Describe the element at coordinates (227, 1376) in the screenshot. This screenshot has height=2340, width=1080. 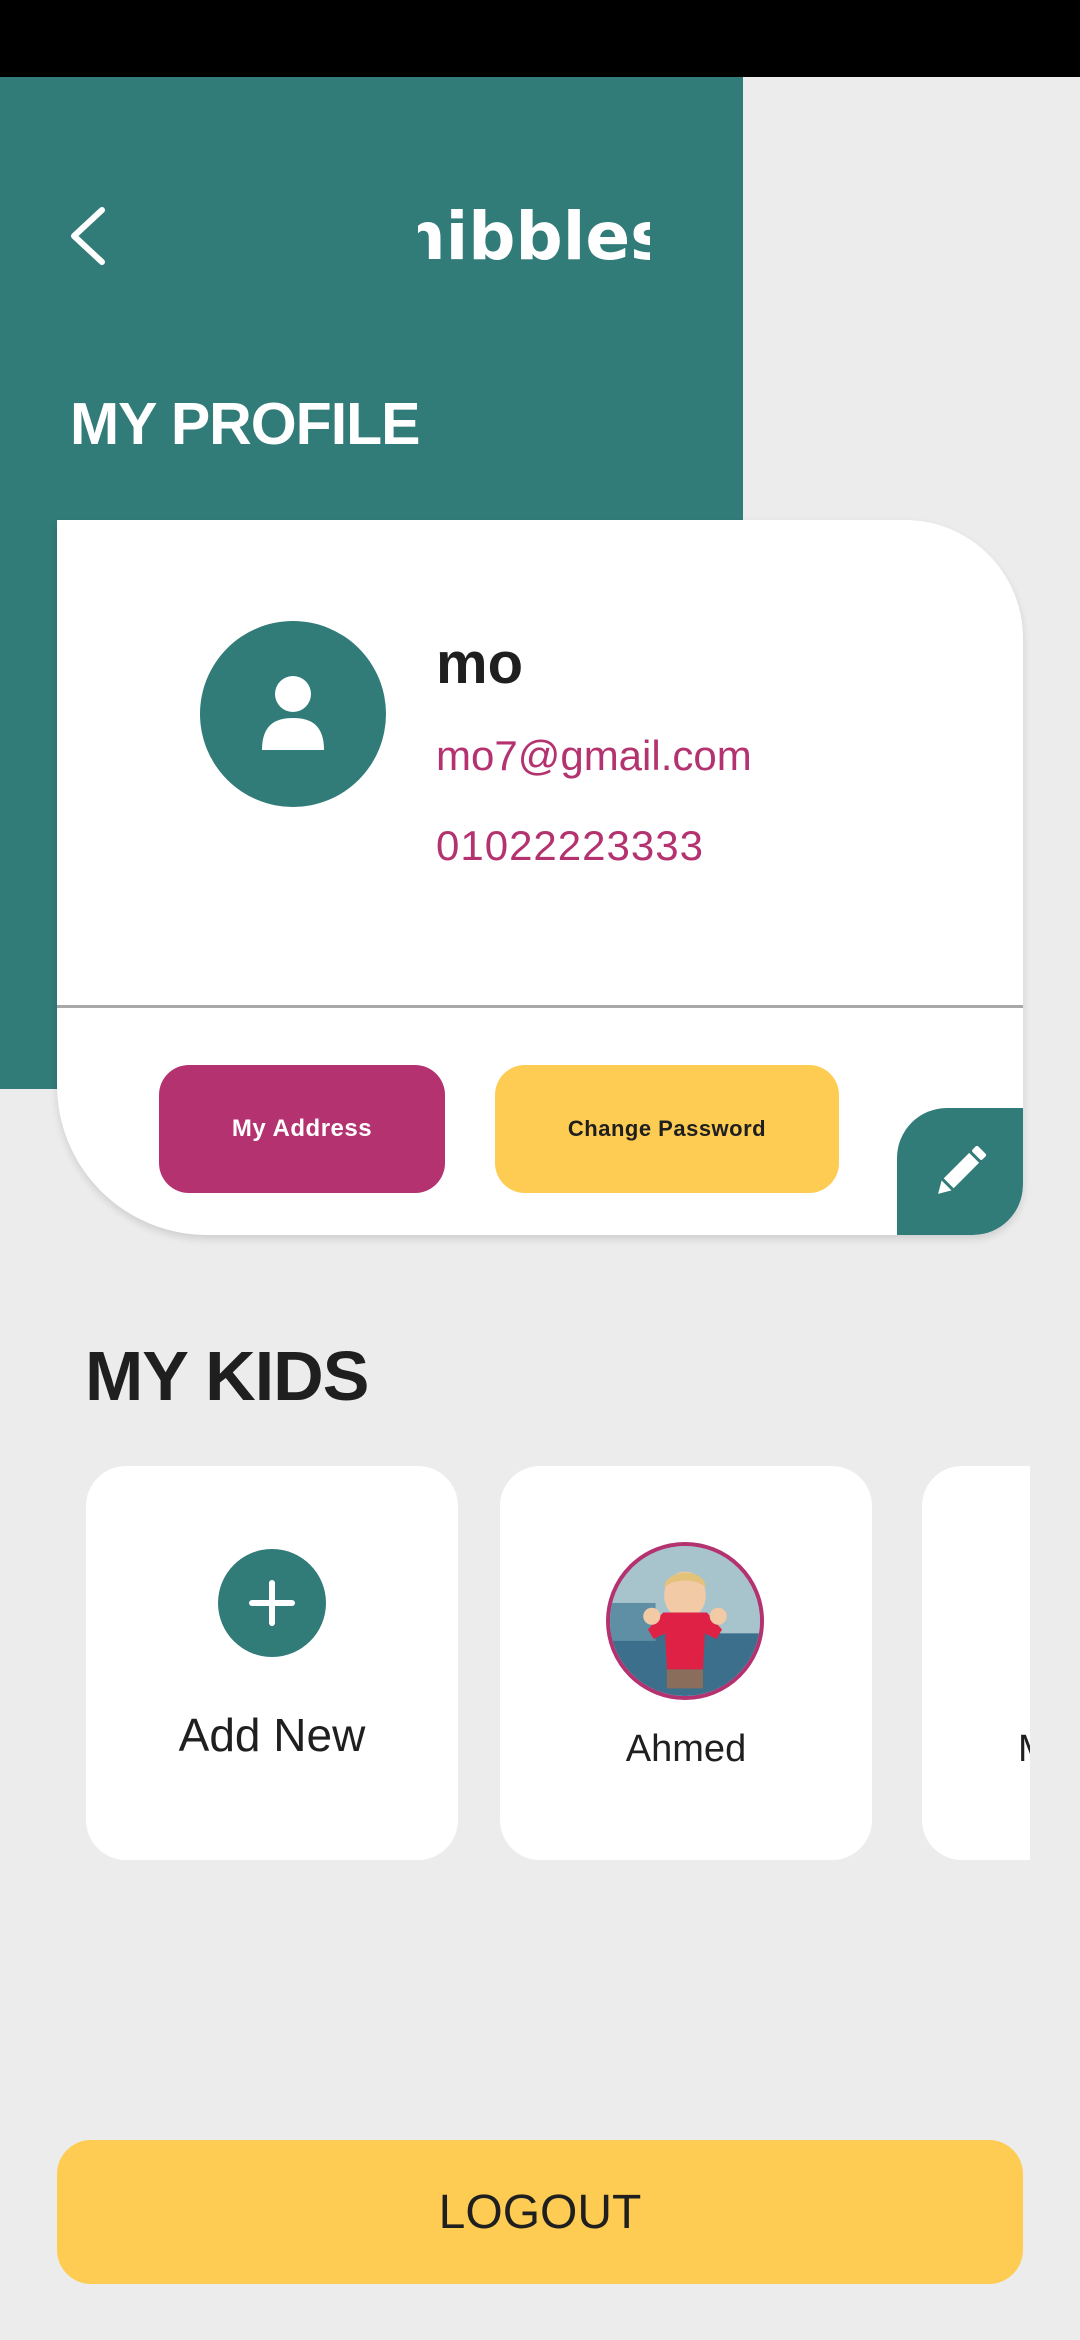
I see `kids-heading: MY KIDS` at that location.